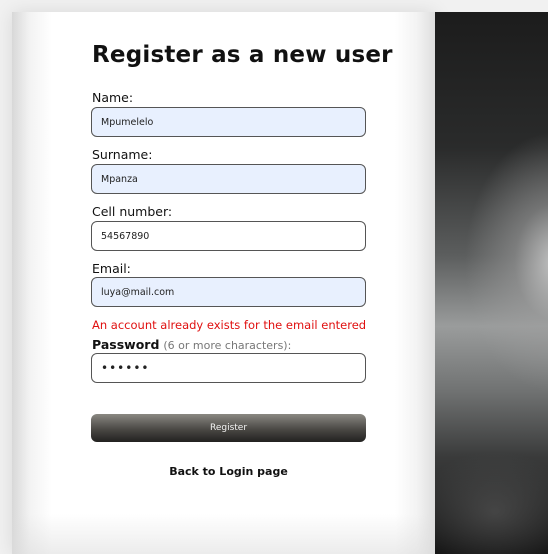  What do you see at coordinates (132, 211) in the screenshot?
I see `cell-number-label: Cell number:` at bounding box center [132, 211].